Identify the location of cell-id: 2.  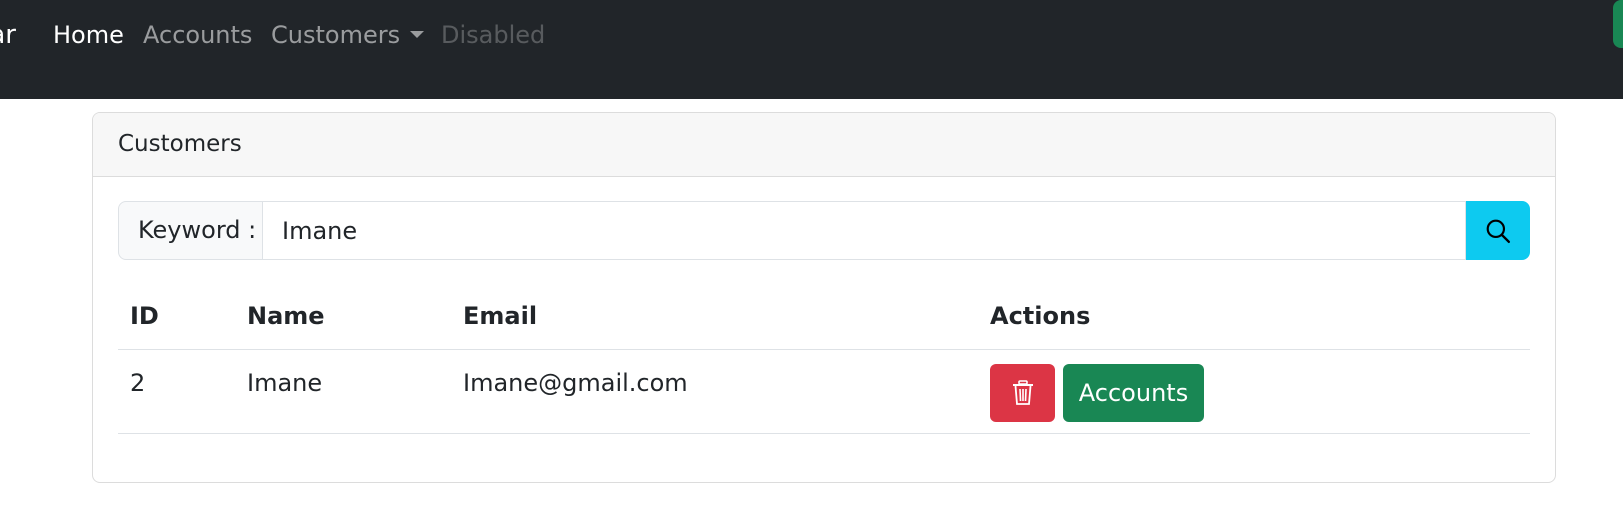
(176, 391).